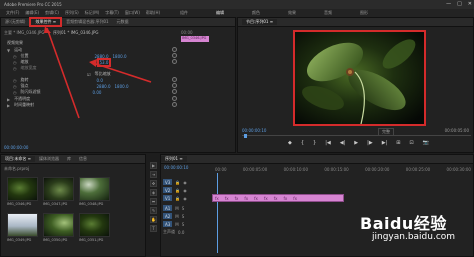  I want to click on go-to-in-icon: |◀, so click(328, 143).